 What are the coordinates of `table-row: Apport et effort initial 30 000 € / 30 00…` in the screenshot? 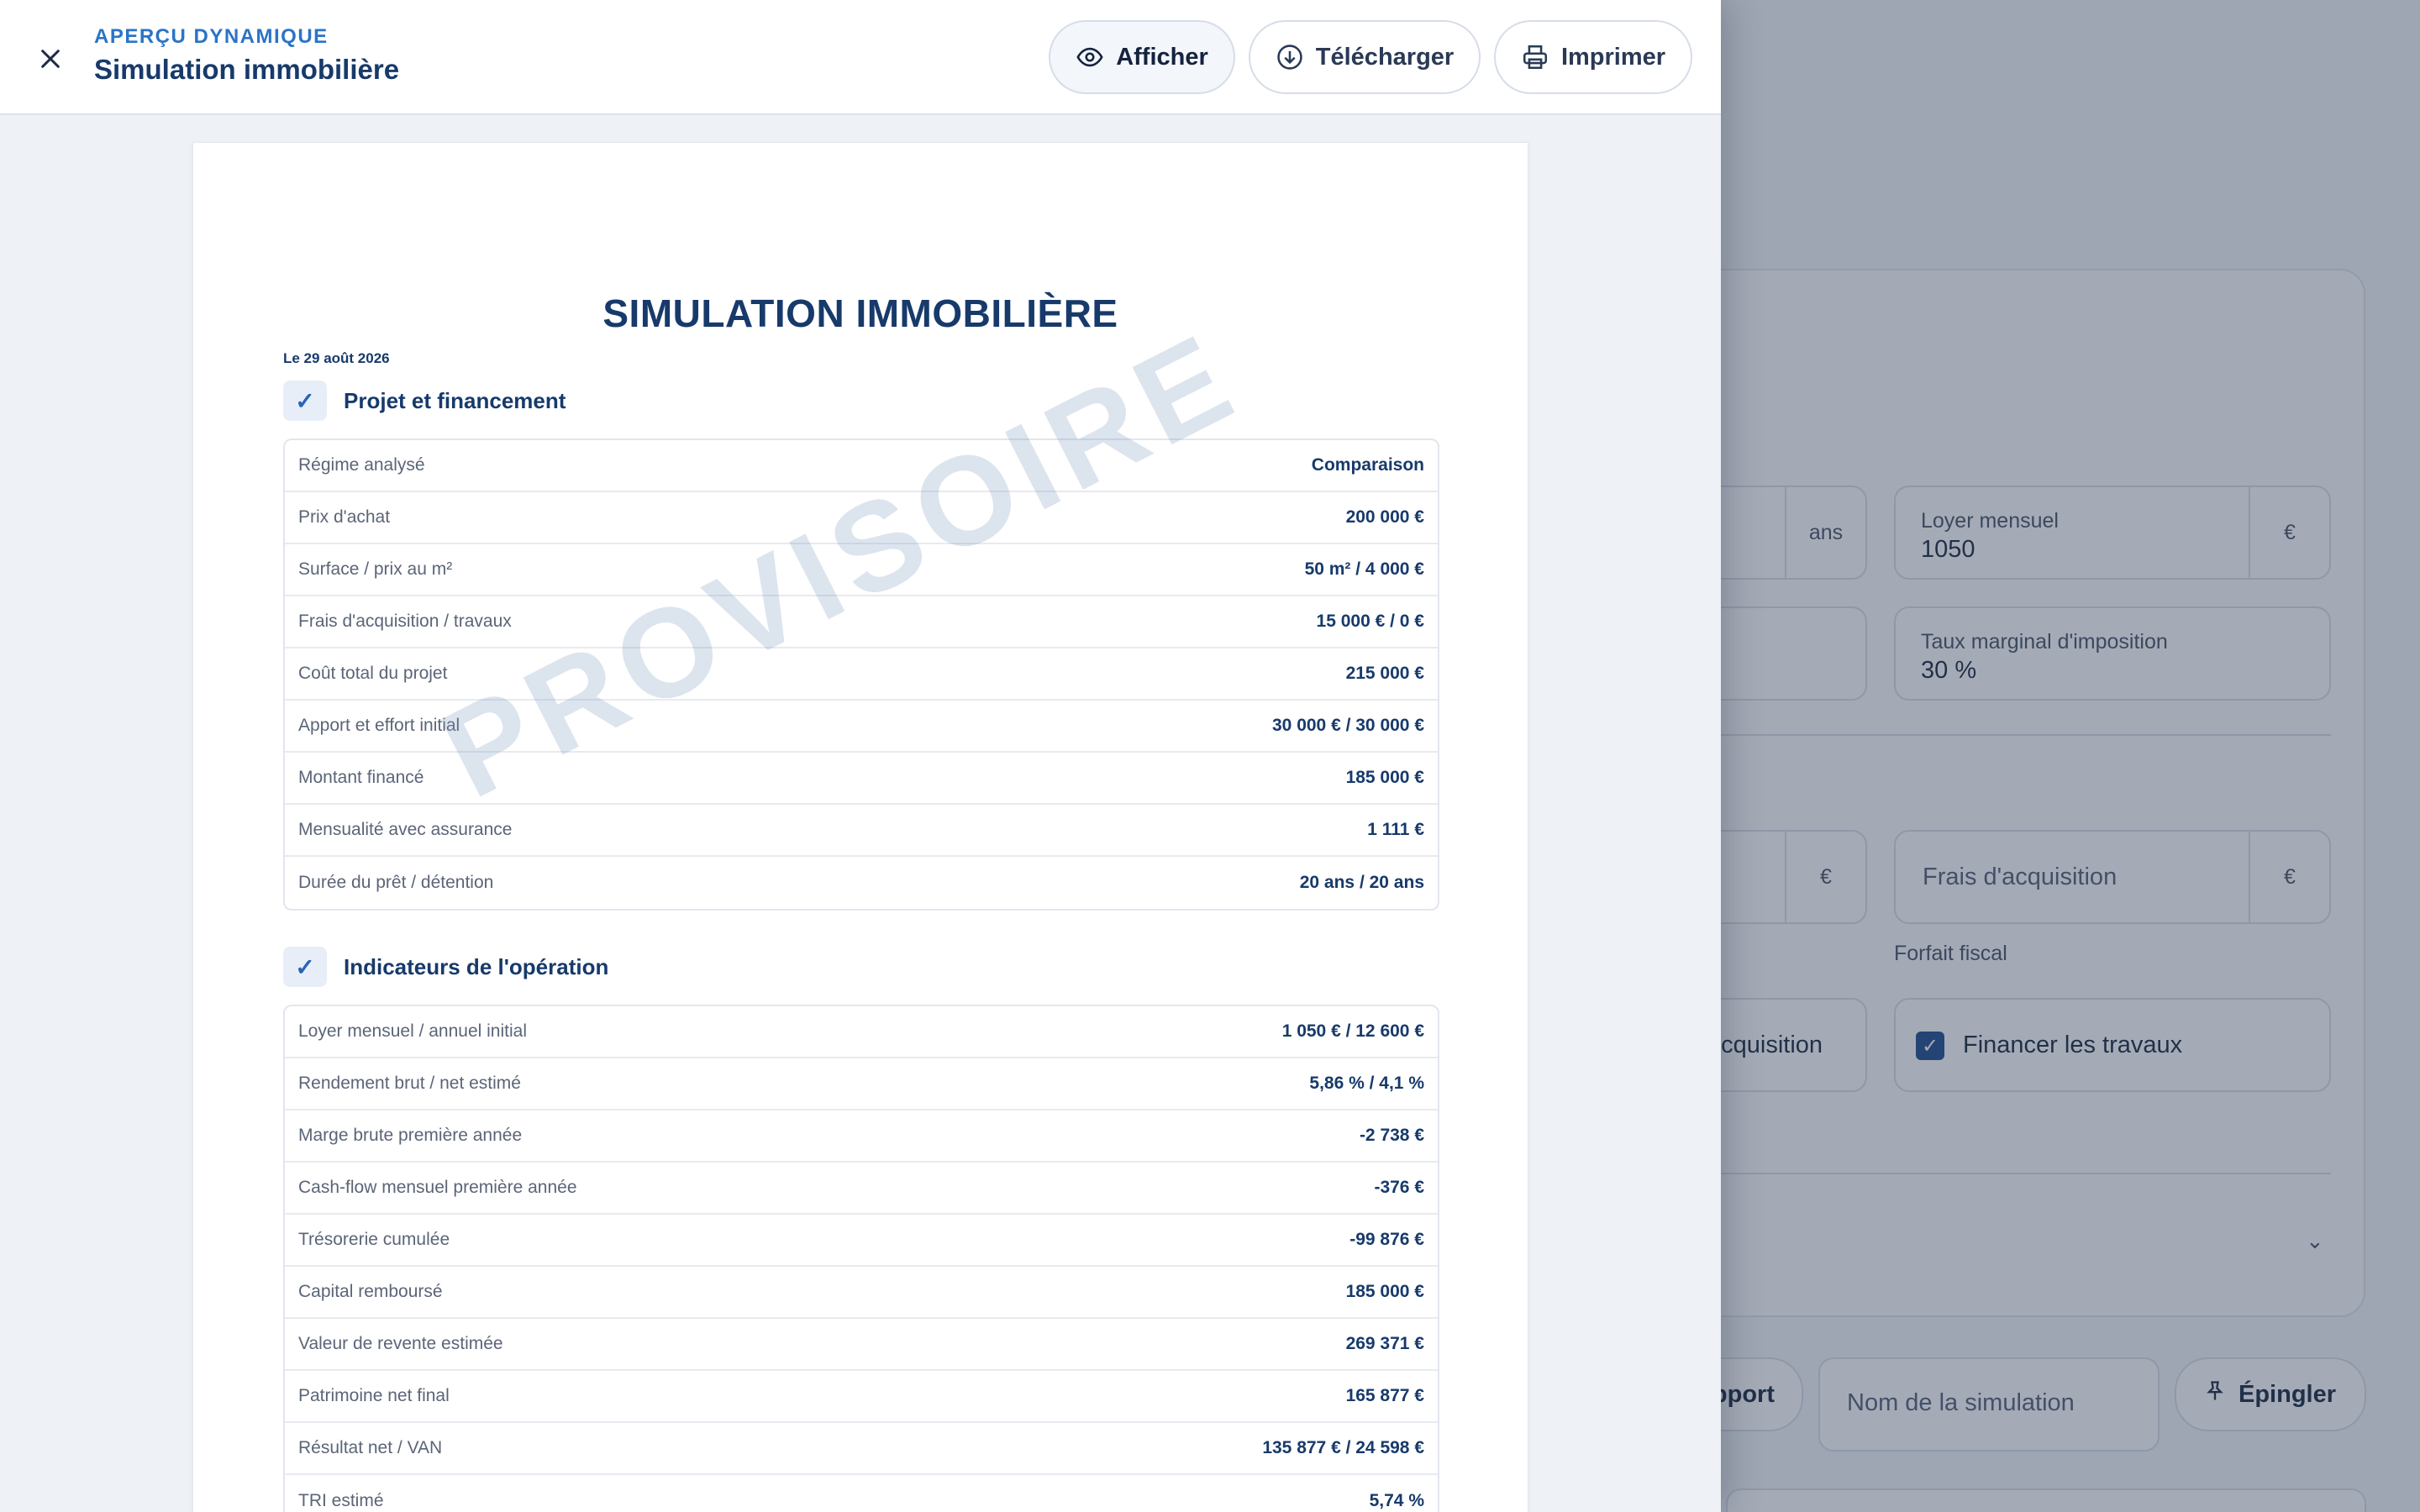 It's located at (862, 727).